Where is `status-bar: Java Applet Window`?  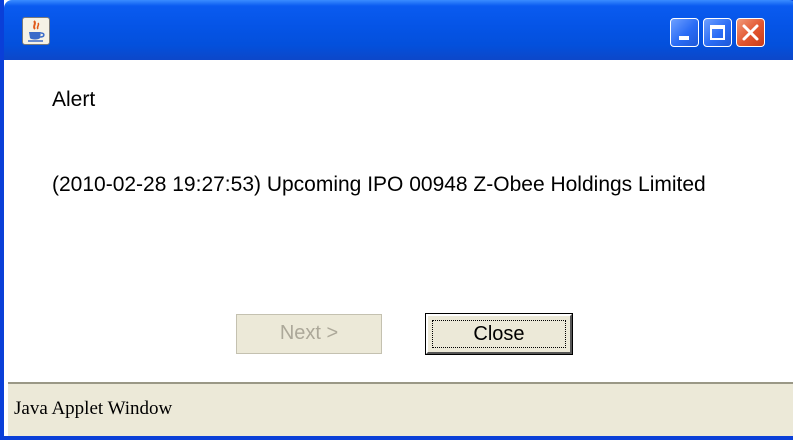 status-bar: Java Applet Window is located at coordinates (400, 409).